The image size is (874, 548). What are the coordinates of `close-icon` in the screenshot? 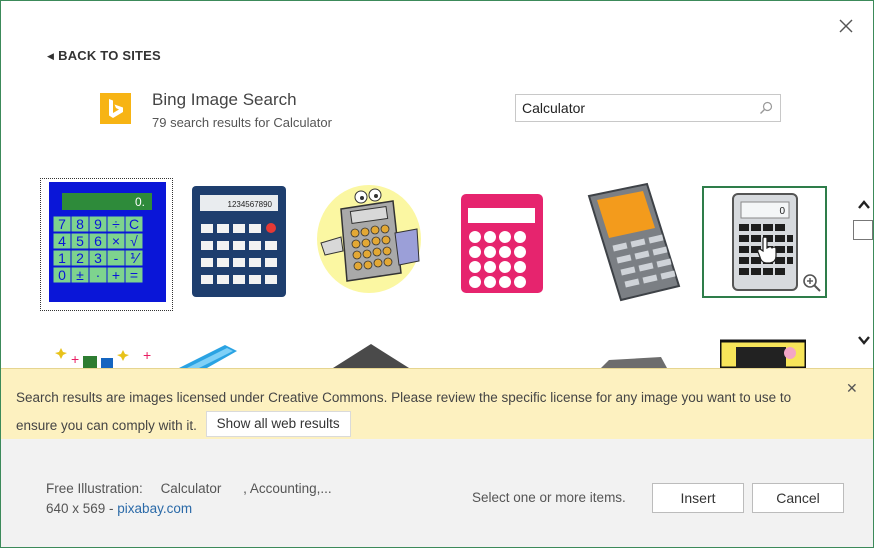 It's located at (846, 26).